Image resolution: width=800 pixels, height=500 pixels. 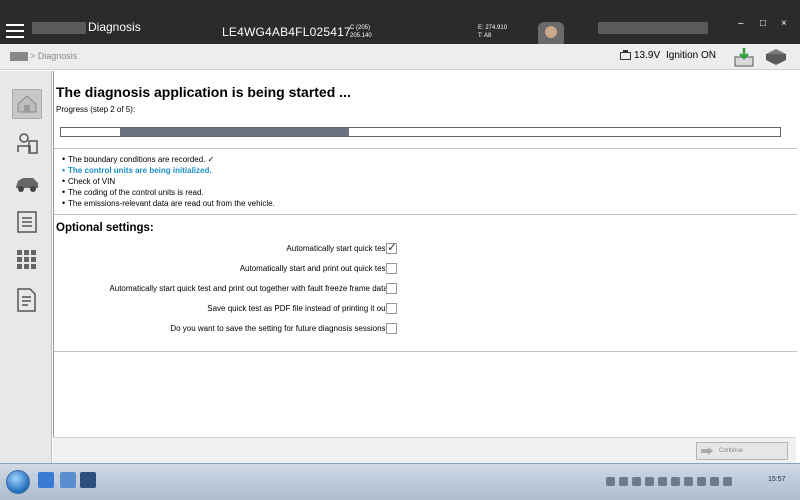 What do you see at coordinates (493, 28) in the screenshot?
I see `e-label: E: 274.910` at bounding box center [493, 28].